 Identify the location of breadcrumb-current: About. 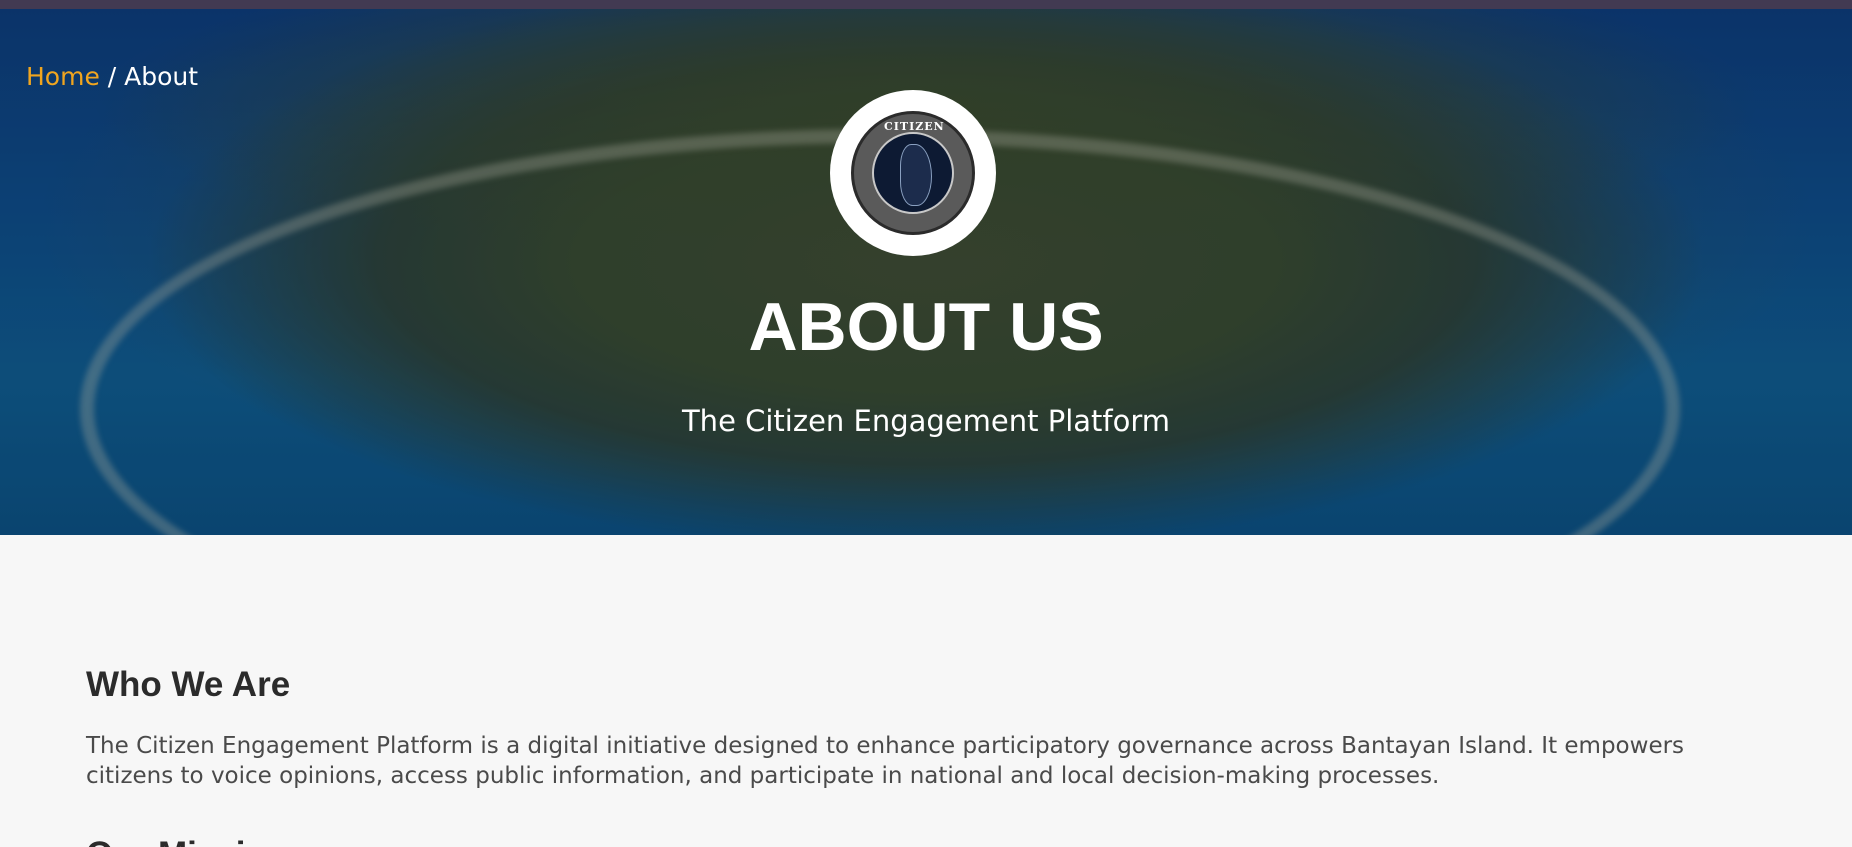
(161, 76).